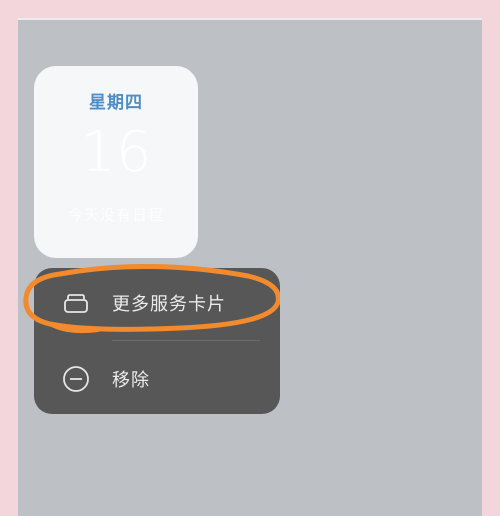  I want to click on remove-circle-icon, so click(76, 379).